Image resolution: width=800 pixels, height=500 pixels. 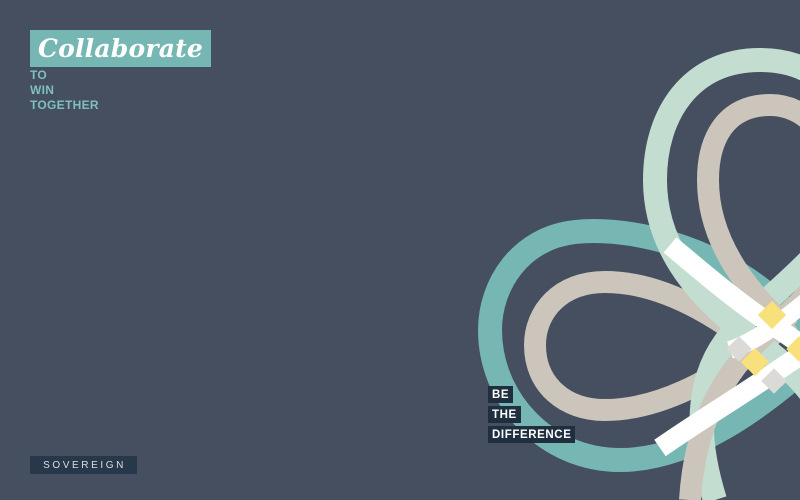 I want to click on logo-text: SOVEREIGN, so click(x=84, y=465).